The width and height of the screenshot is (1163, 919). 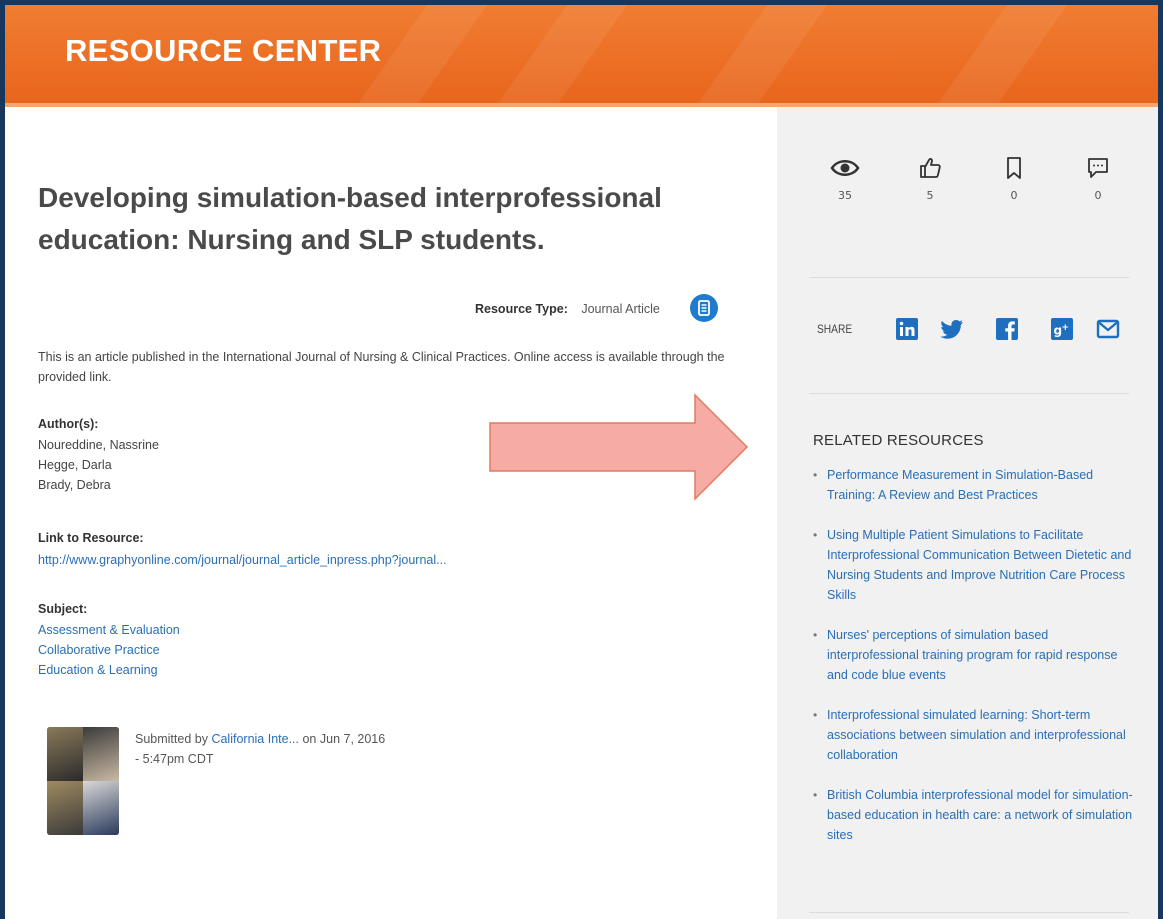 I want to click on bookmark-icon, so click(x=1014, y=168).